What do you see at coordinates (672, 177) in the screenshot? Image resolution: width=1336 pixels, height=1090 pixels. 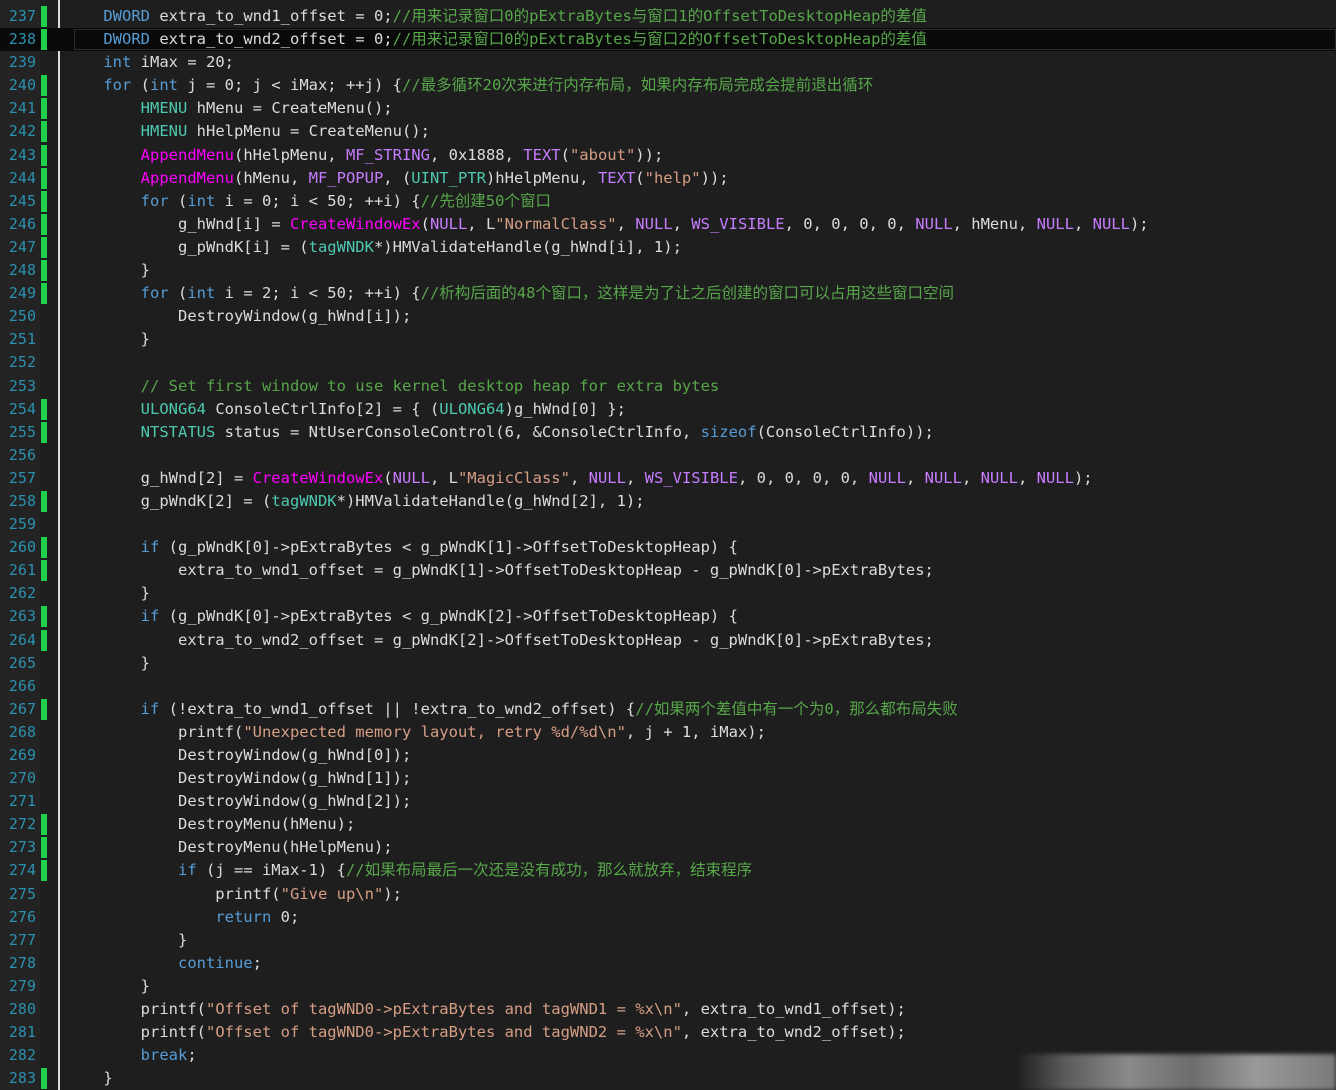 I see `code-token: "help"` at bounding box center [672, 177].